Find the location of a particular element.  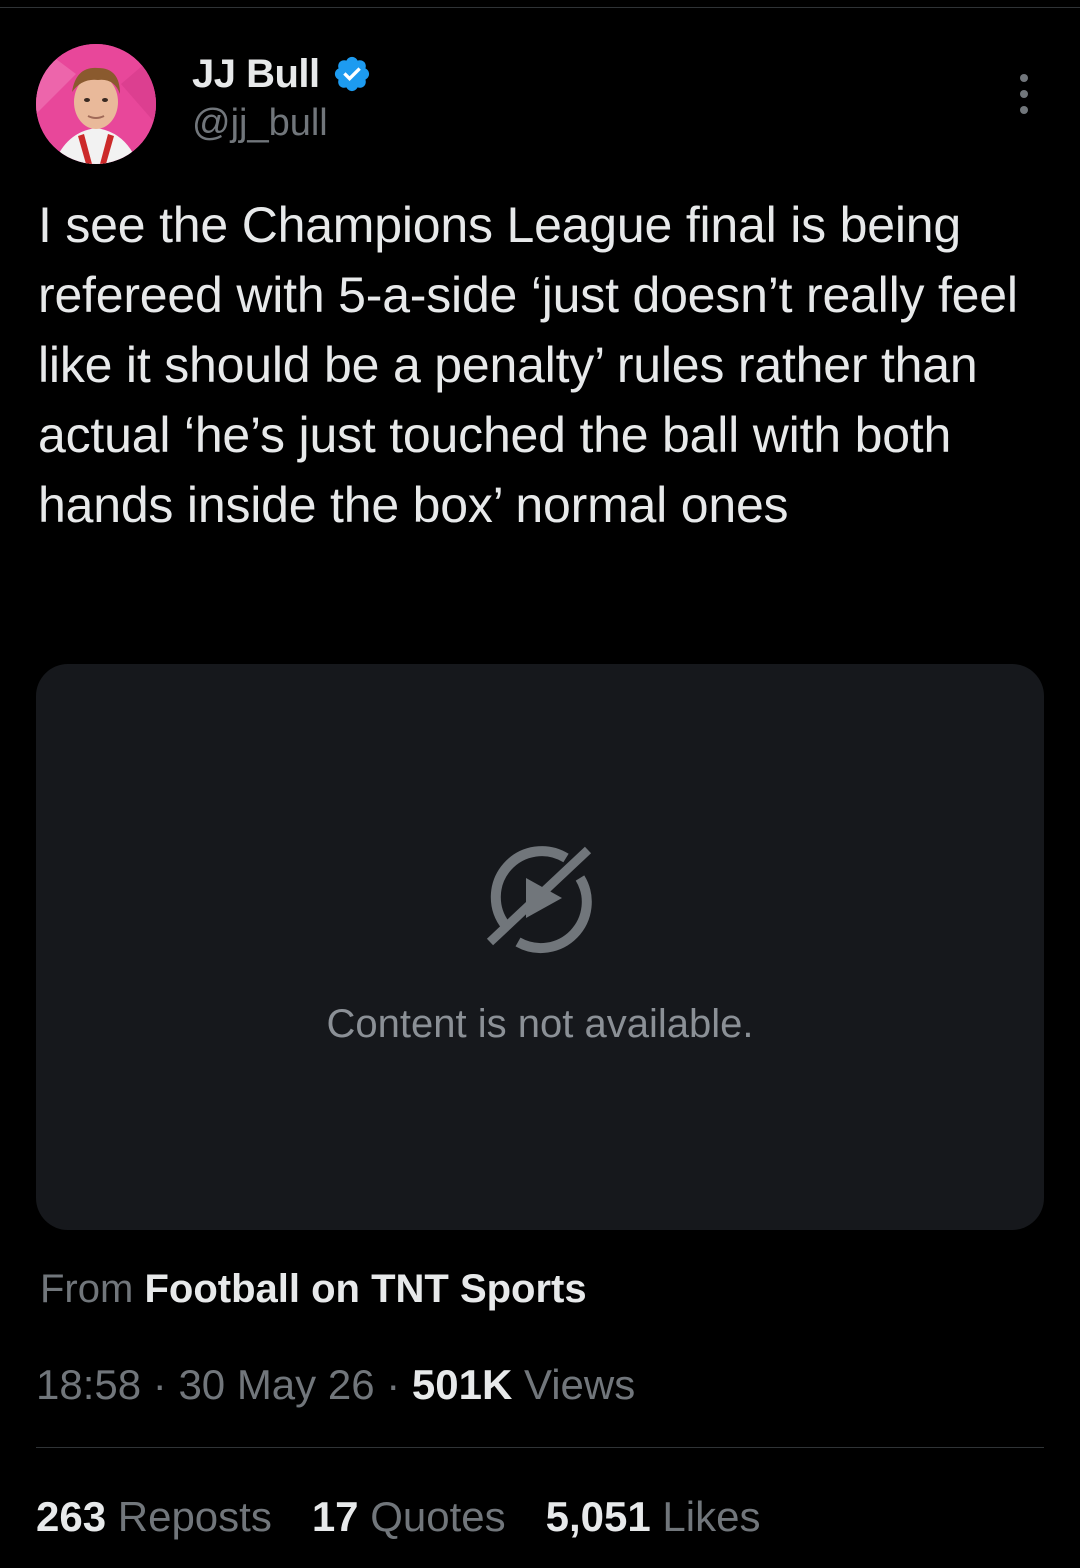

quotes-stat: 17 Quotes is located at coordinates (409, 1517).